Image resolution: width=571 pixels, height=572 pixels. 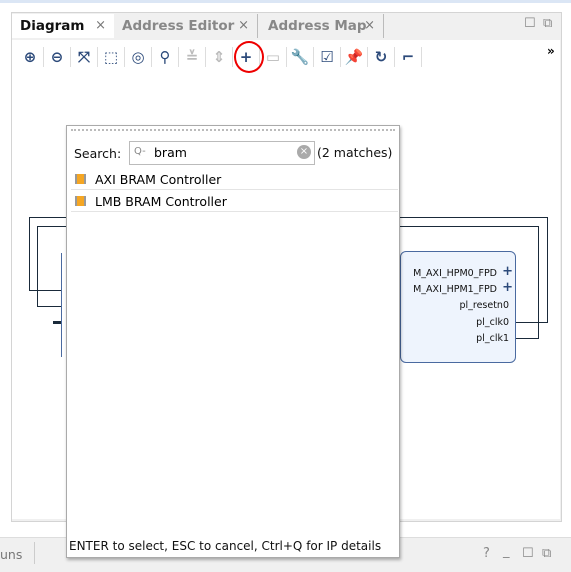 What do you see at coordinates (52, 26) in the screenshot?
I see `tab-label: Diagram` at bounding box center [52, 26].